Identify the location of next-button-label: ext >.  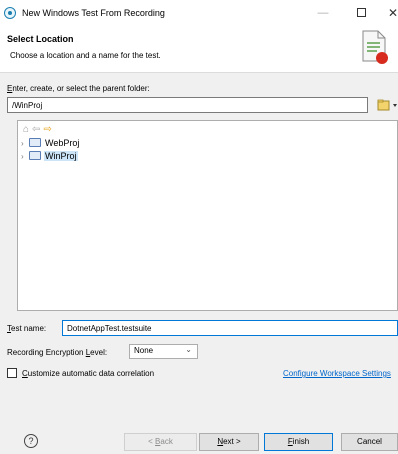
(232, 441).